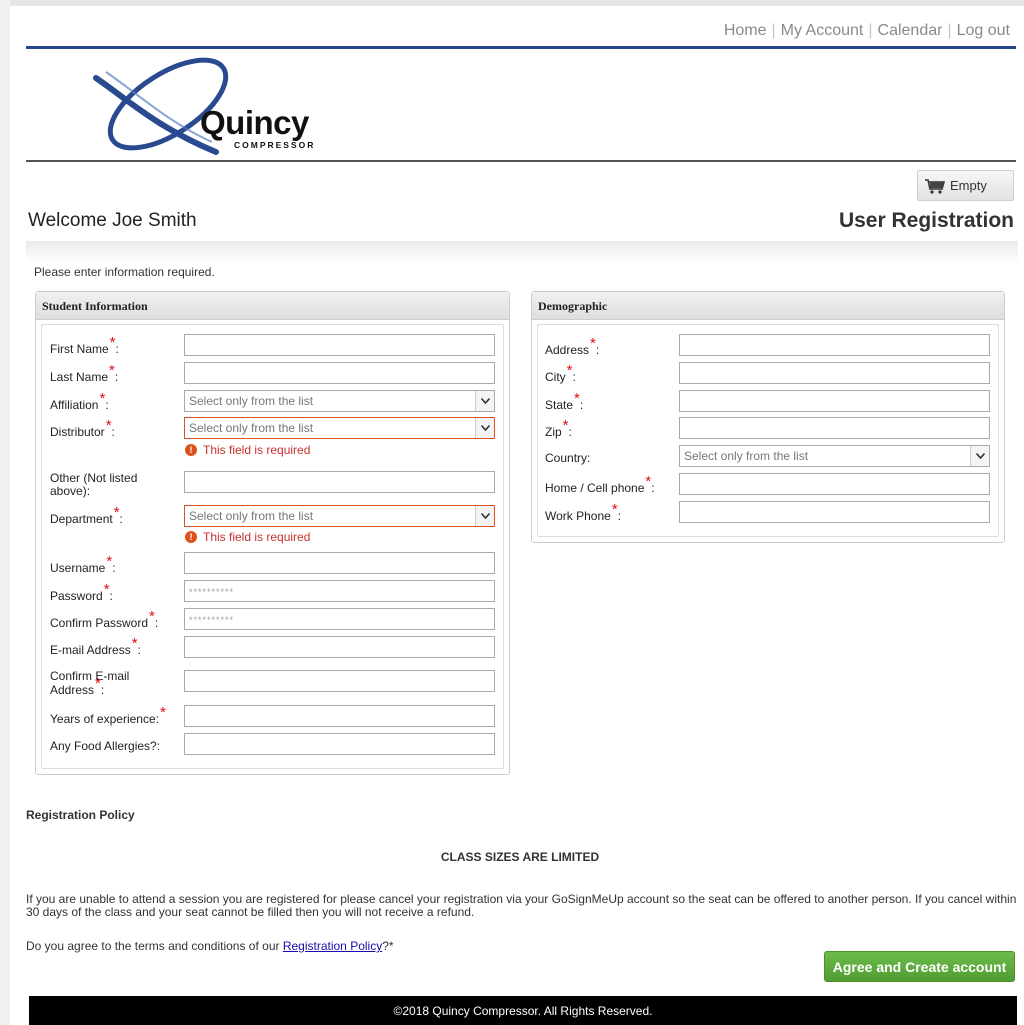  I want to click on page-title: User Registration, so click(926, 220).